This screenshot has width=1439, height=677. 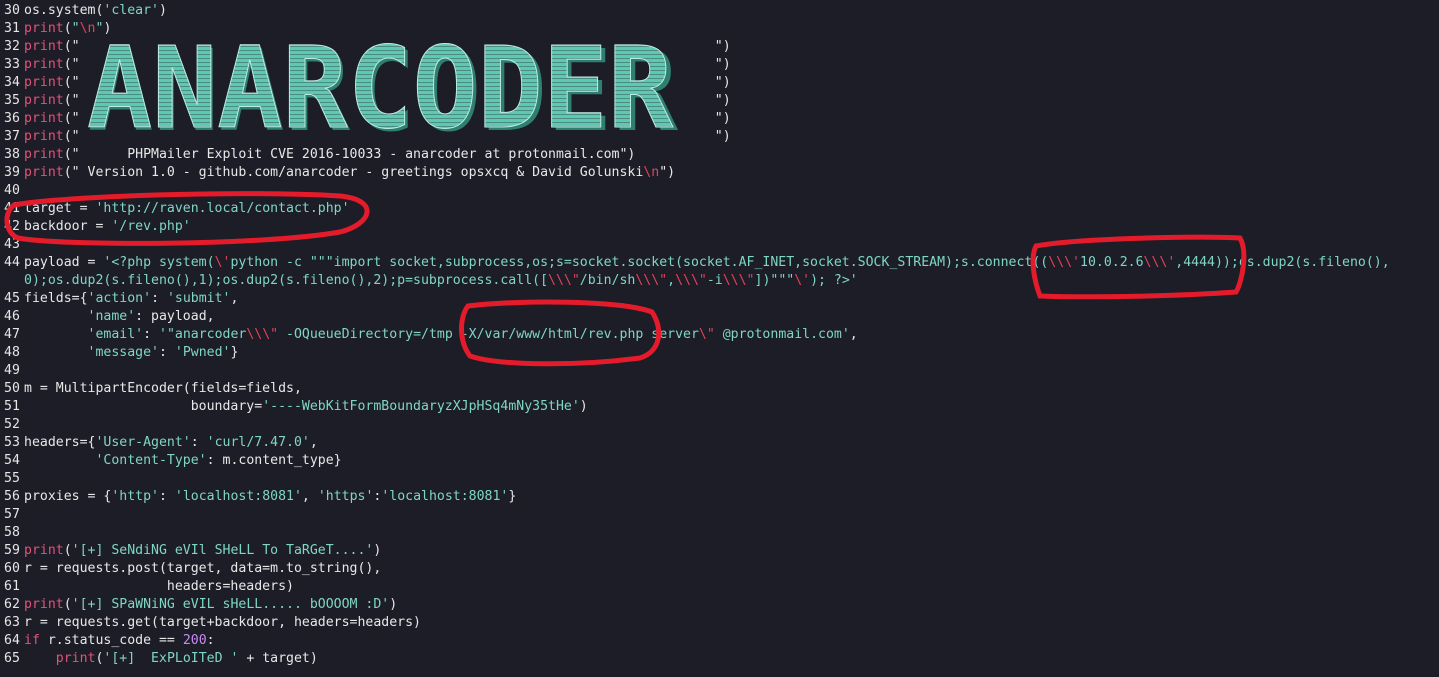 I want to click on line-number: 32, so click(x=12, y=46).